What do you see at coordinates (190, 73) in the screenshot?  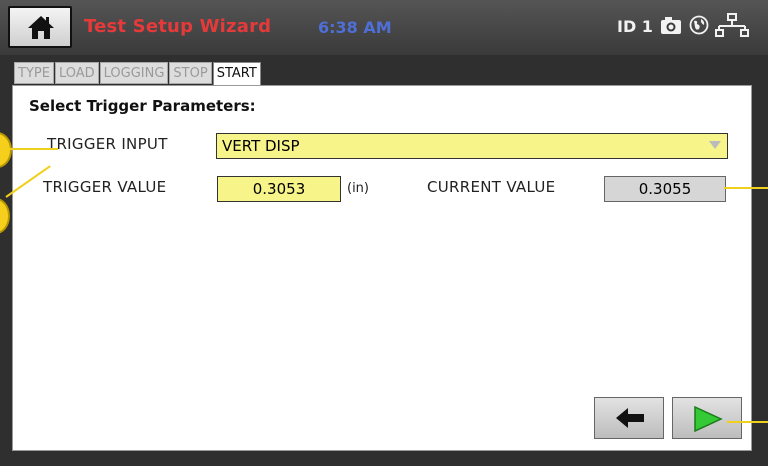 I see `tab-stop: STOP` at bounding box center [190, 73].